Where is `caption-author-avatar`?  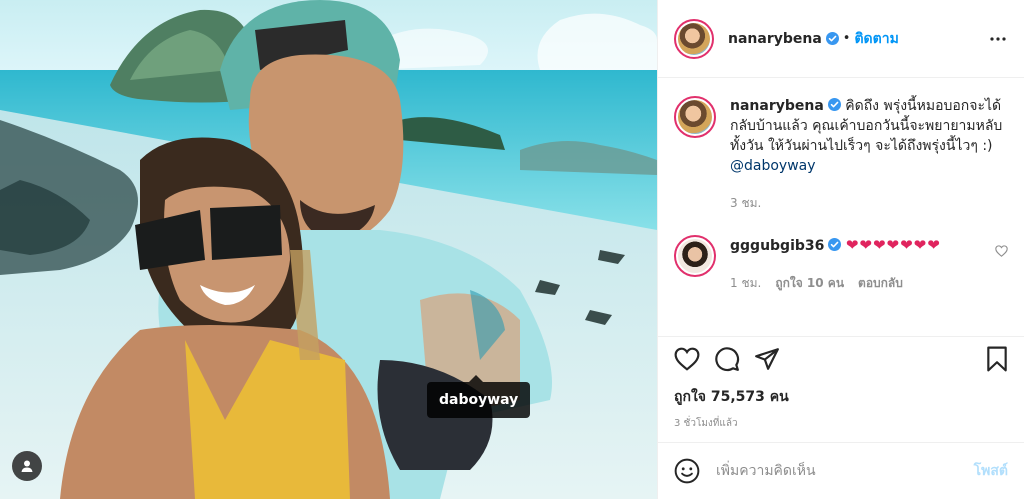 caption-author-avatar is located at coordinates (695, 117).